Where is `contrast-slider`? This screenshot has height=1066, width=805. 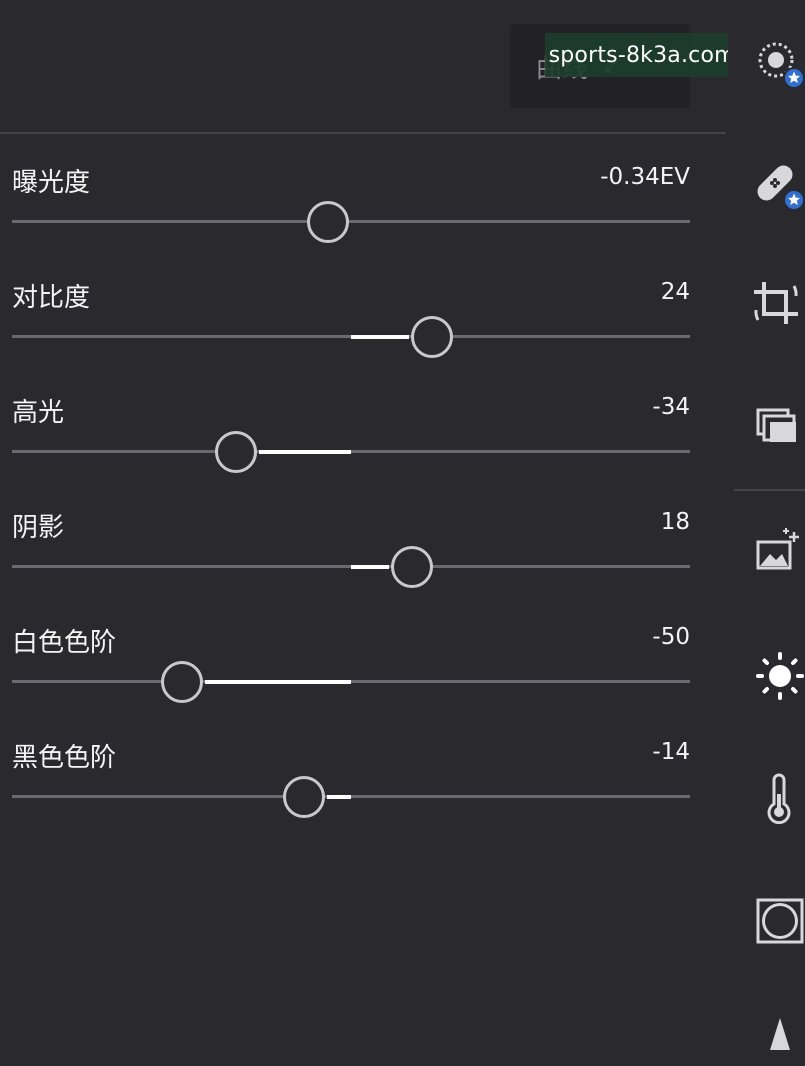 contrast-slider is located at coordinates (351, 336).